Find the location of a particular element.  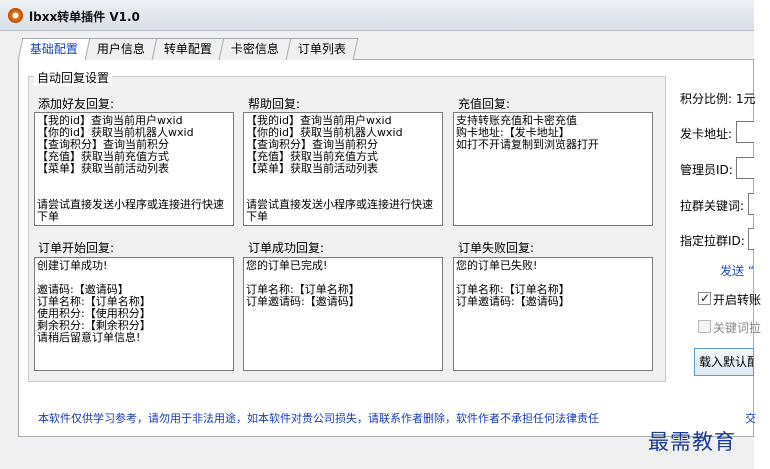

group-title: 自动回复设置 is located at coordinates (73, 77).